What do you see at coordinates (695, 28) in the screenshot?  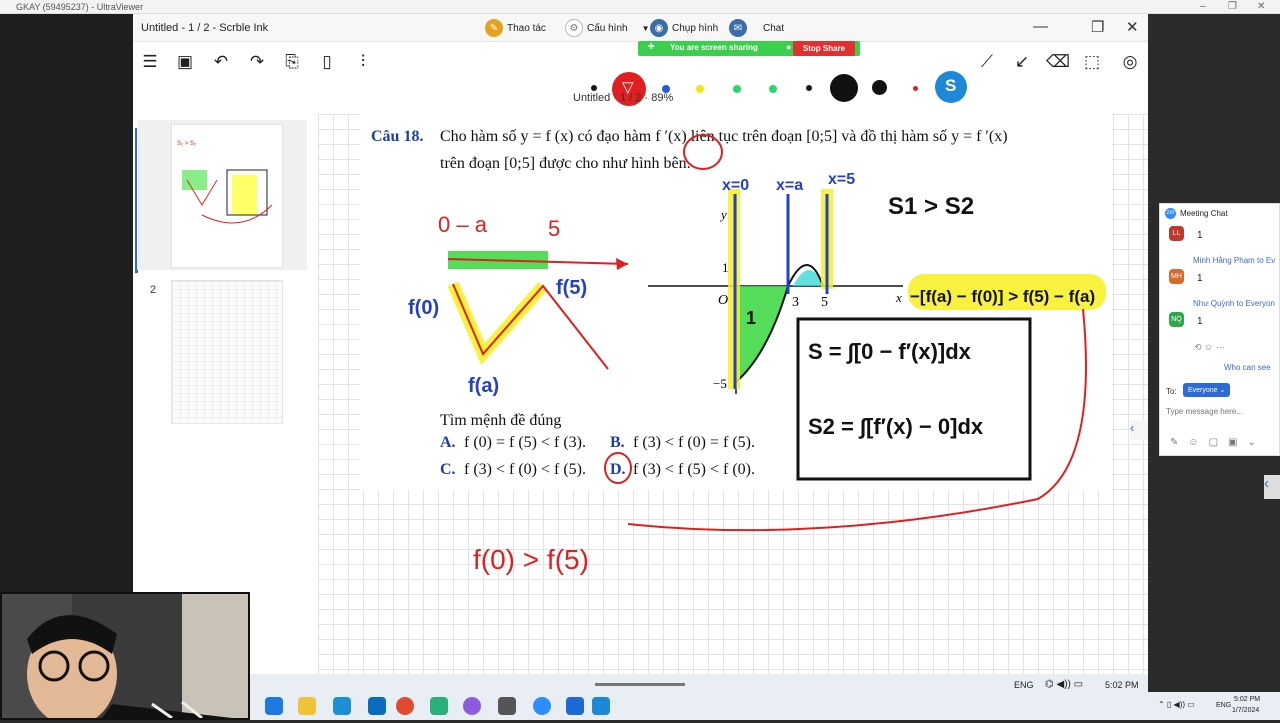 I see `menu-label: Chụp hình` at bounding box center [695, 28].